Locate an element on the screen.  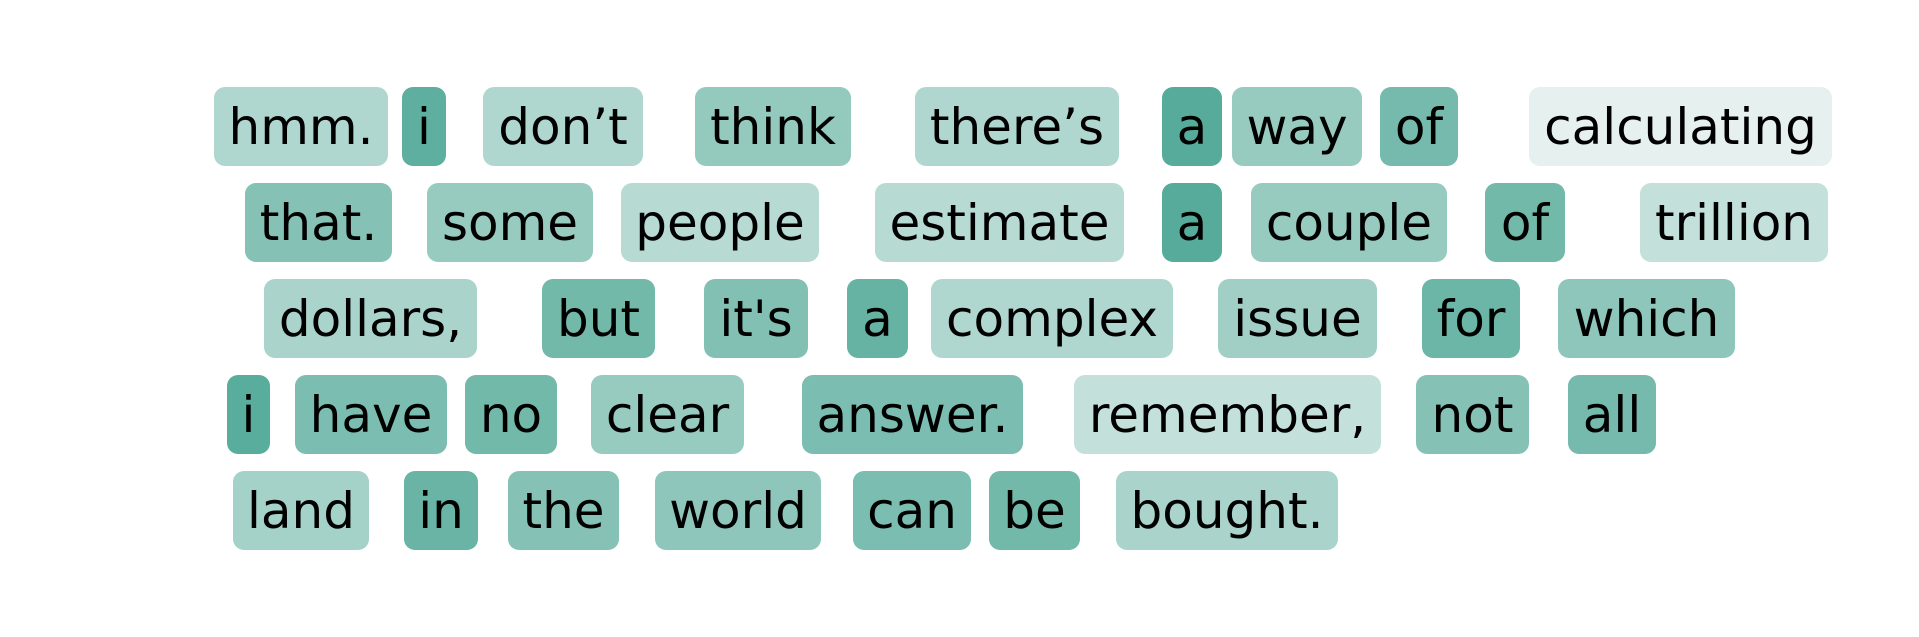
token: that. is located at coordinates (318, 222).